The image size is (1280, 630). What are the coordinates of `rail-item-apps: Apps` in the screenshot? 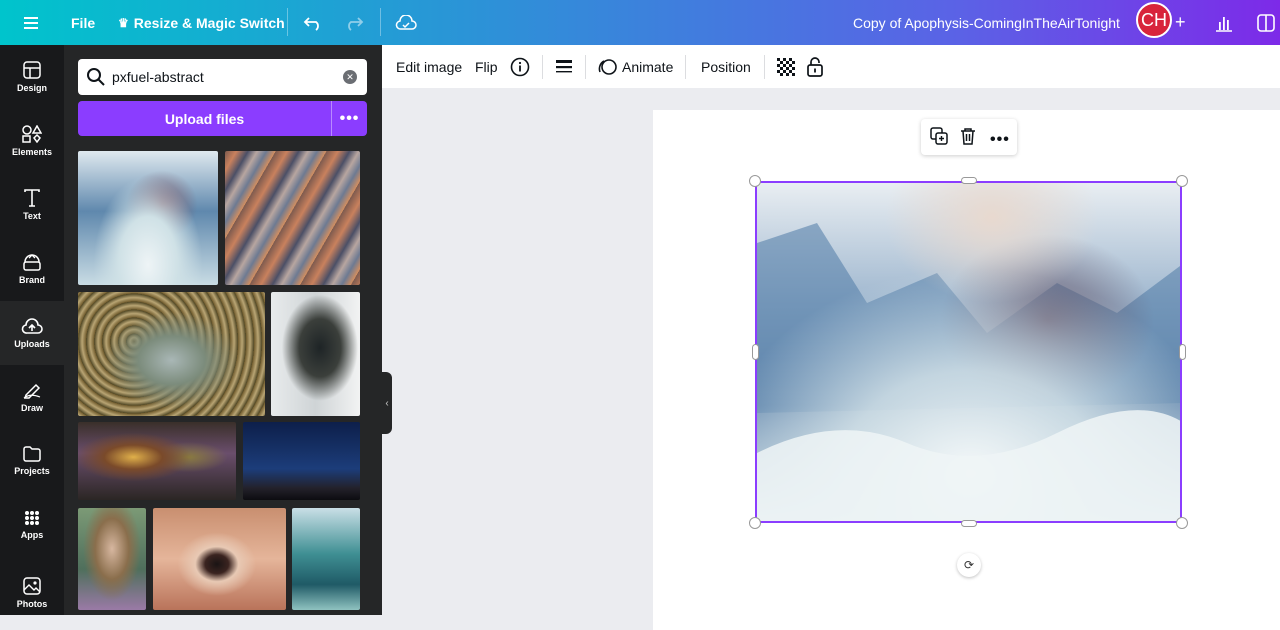 It's located at (32, 525).